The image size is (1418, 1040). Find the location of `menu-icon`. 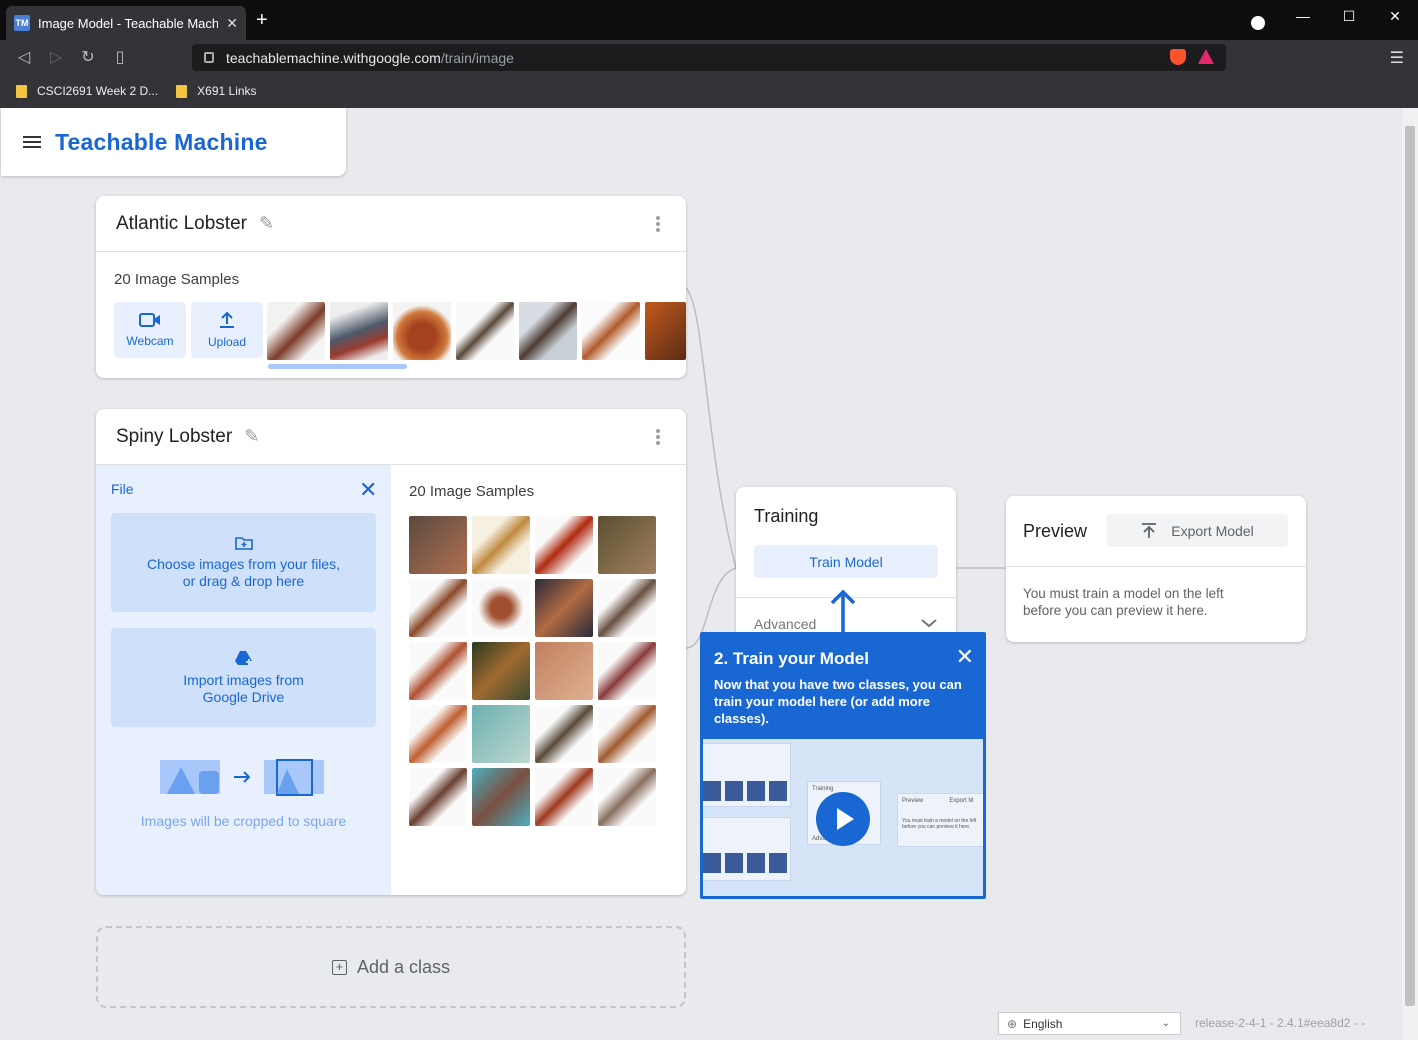

menu-icon is located at coordinates (32, 142).